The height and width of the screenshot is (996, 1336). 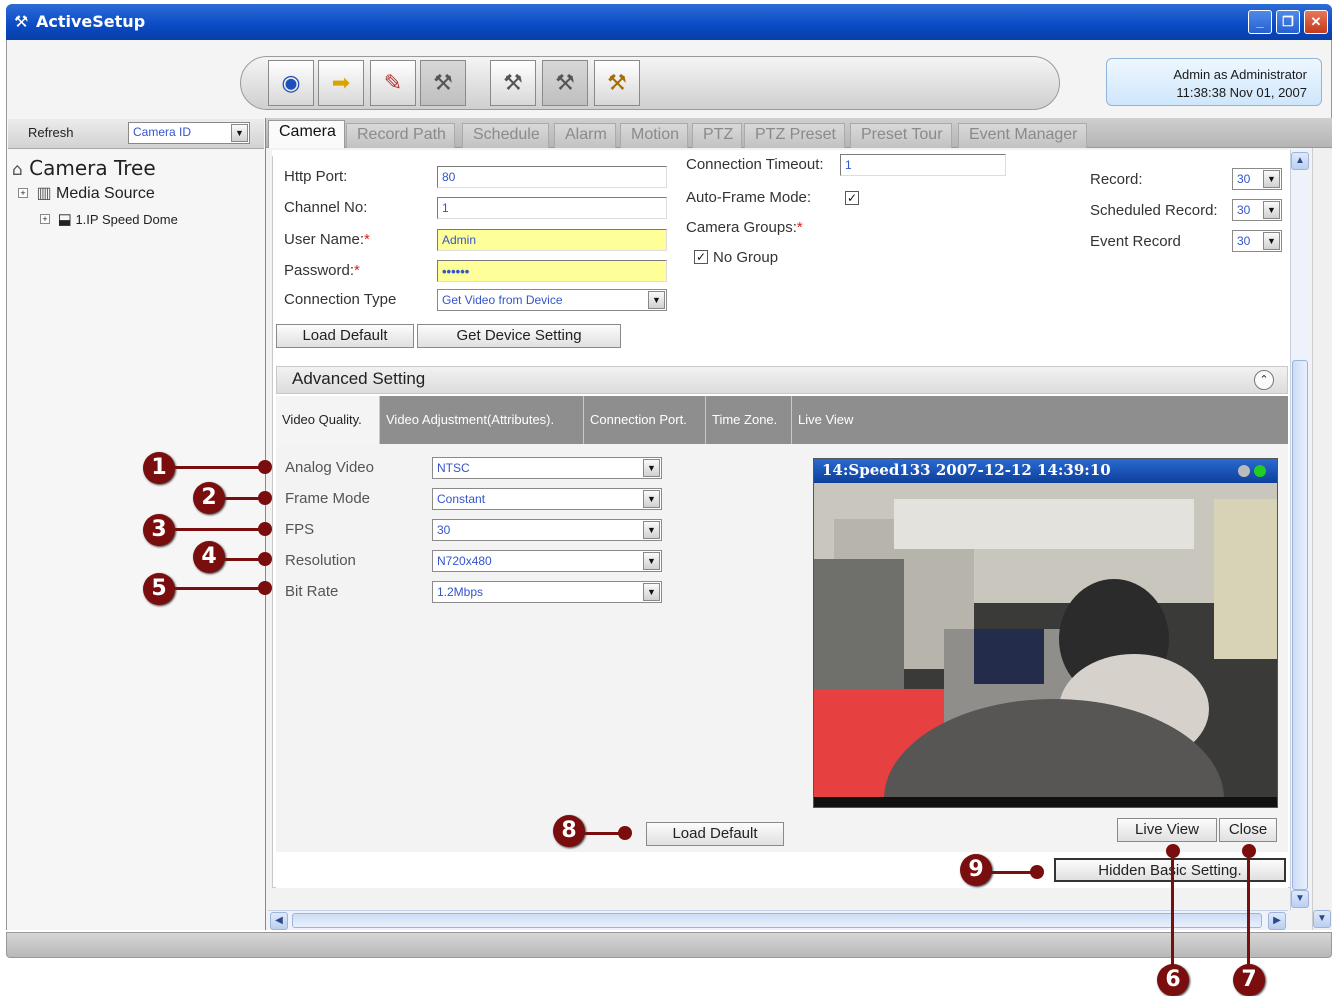 What do you see at coordinates (1257, 241) in the screenshot?
I see `event-record-select: 30 ▼` at bounding box center [1257, 241].